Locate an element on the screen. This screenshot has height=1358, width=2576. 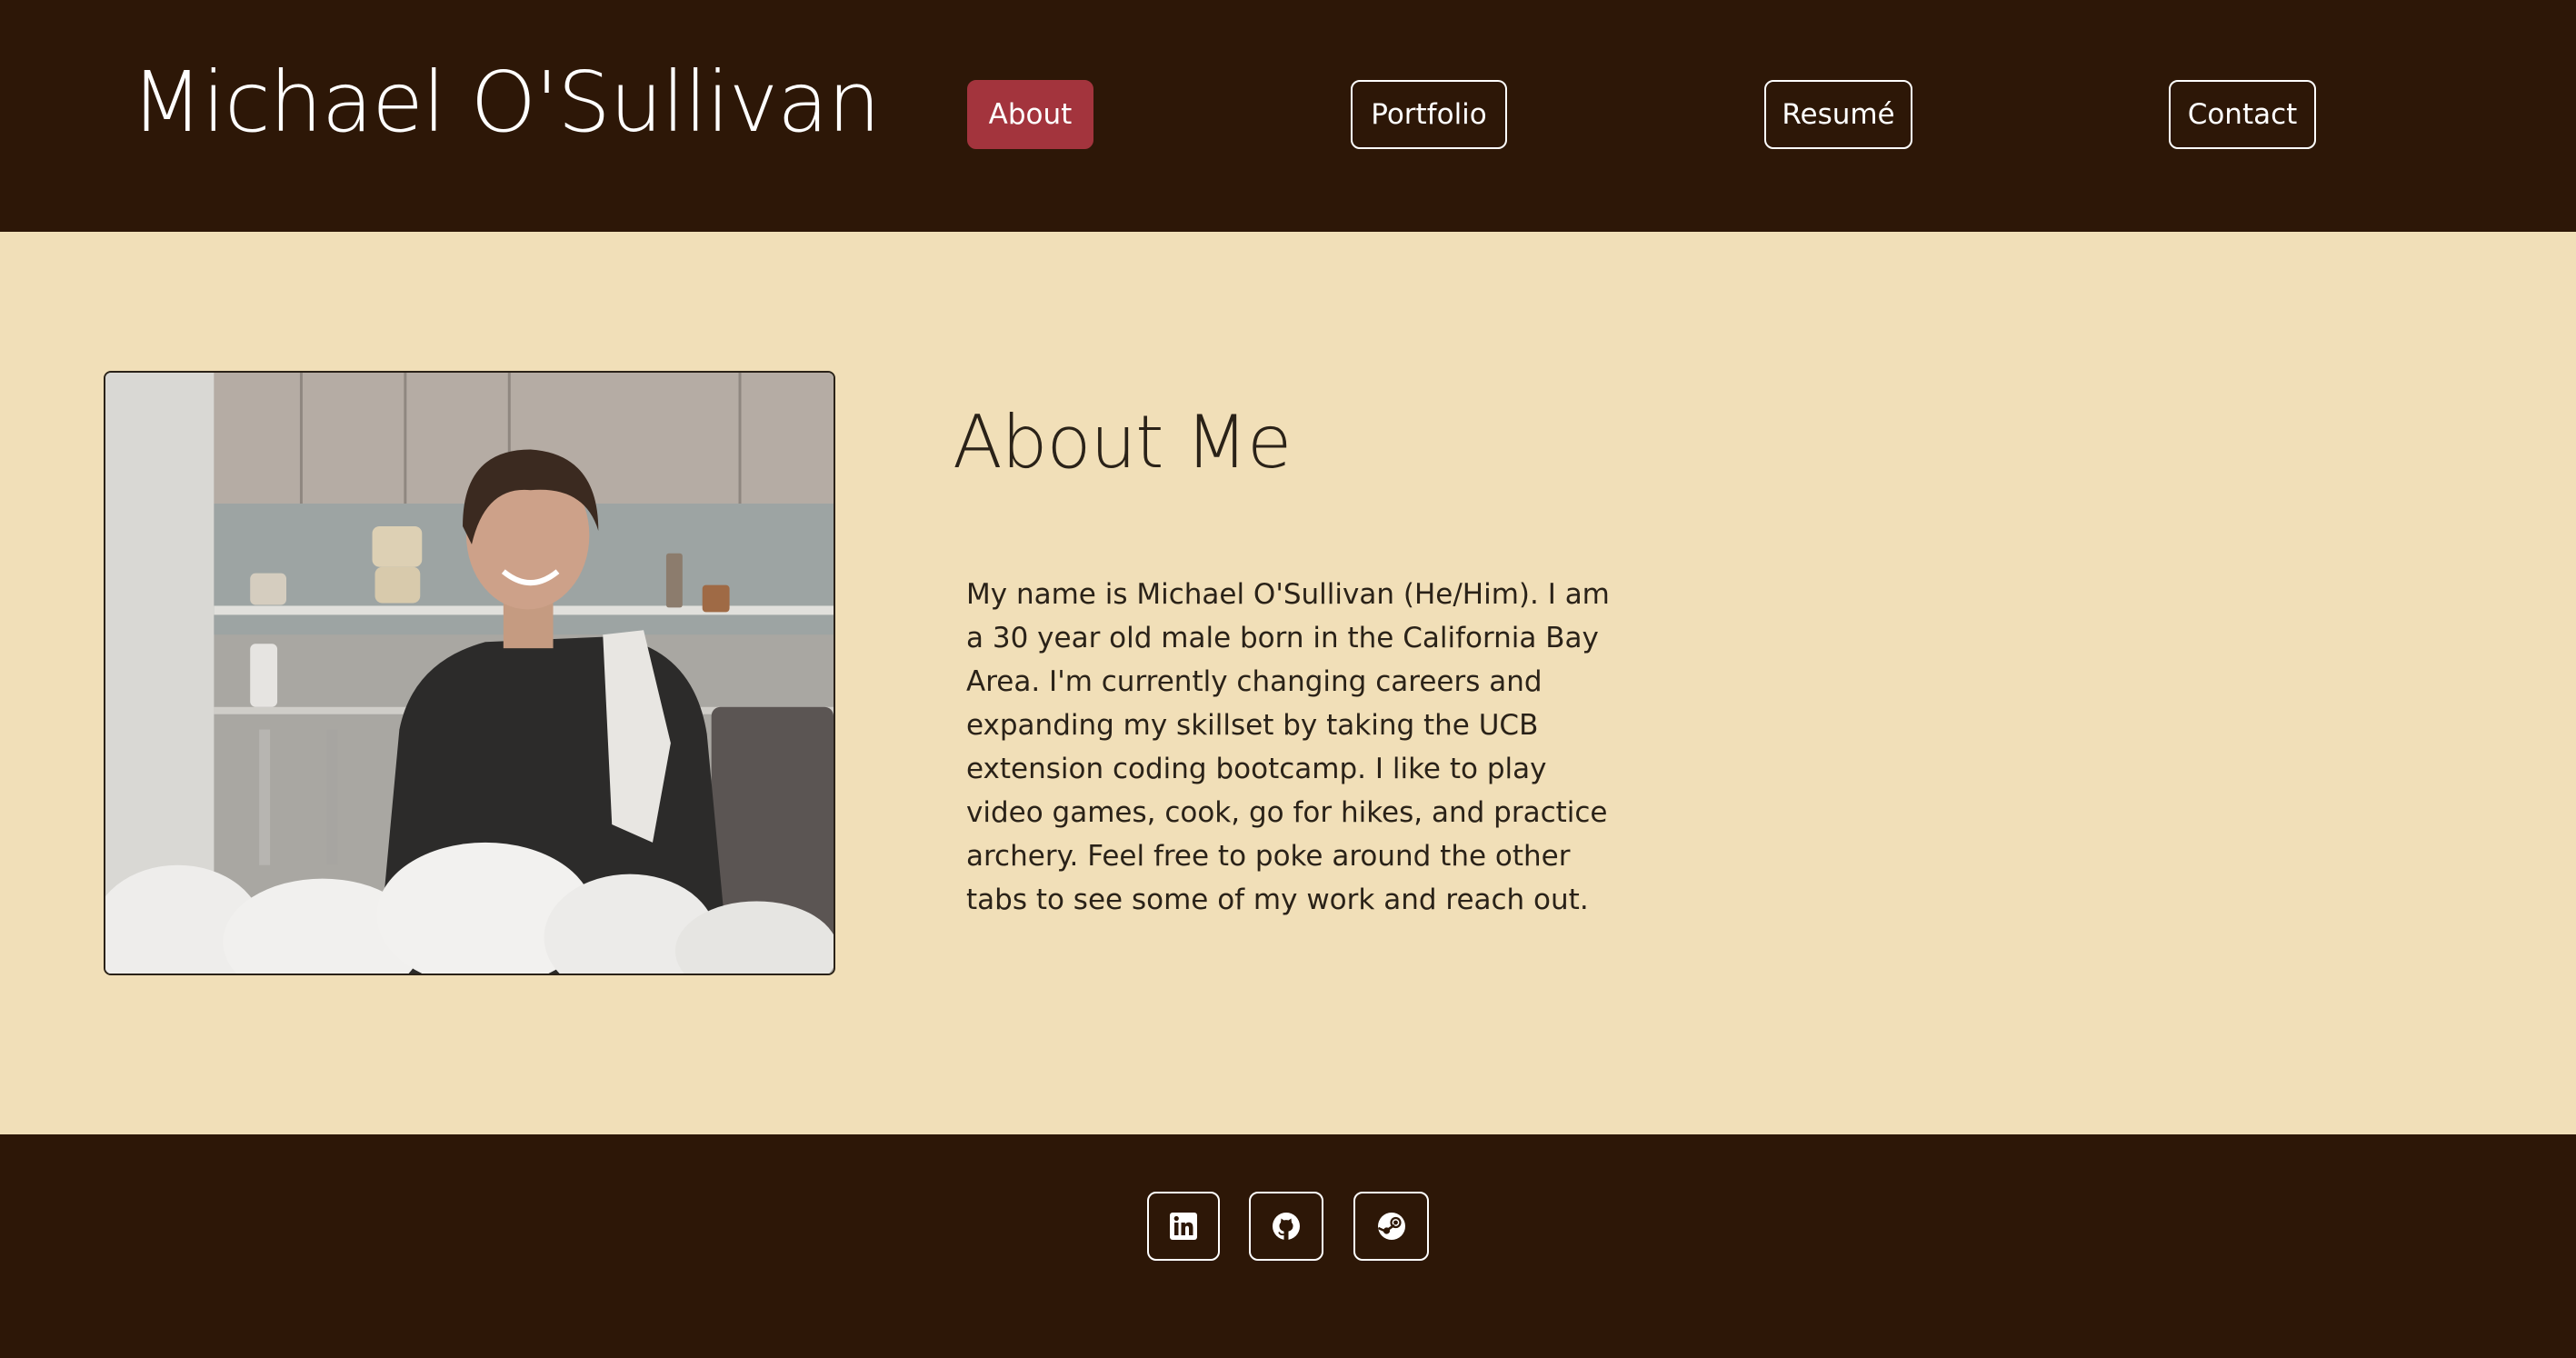
nav-about-button: About is located at coordinates (1030, 114).